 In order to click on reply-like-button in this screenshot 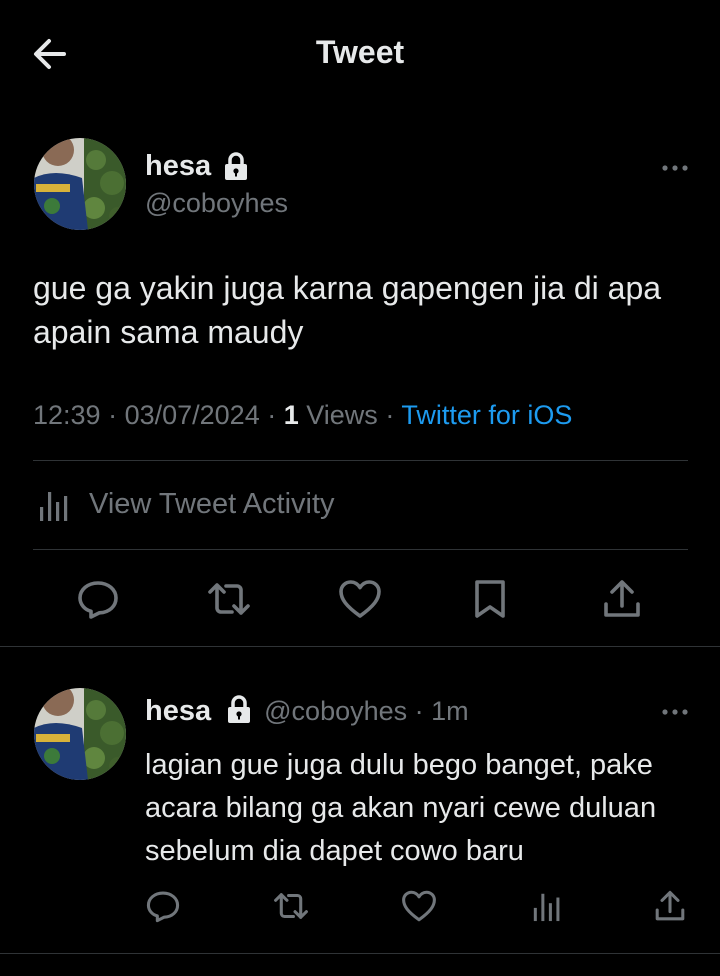, I will do `click(419, 906)`.